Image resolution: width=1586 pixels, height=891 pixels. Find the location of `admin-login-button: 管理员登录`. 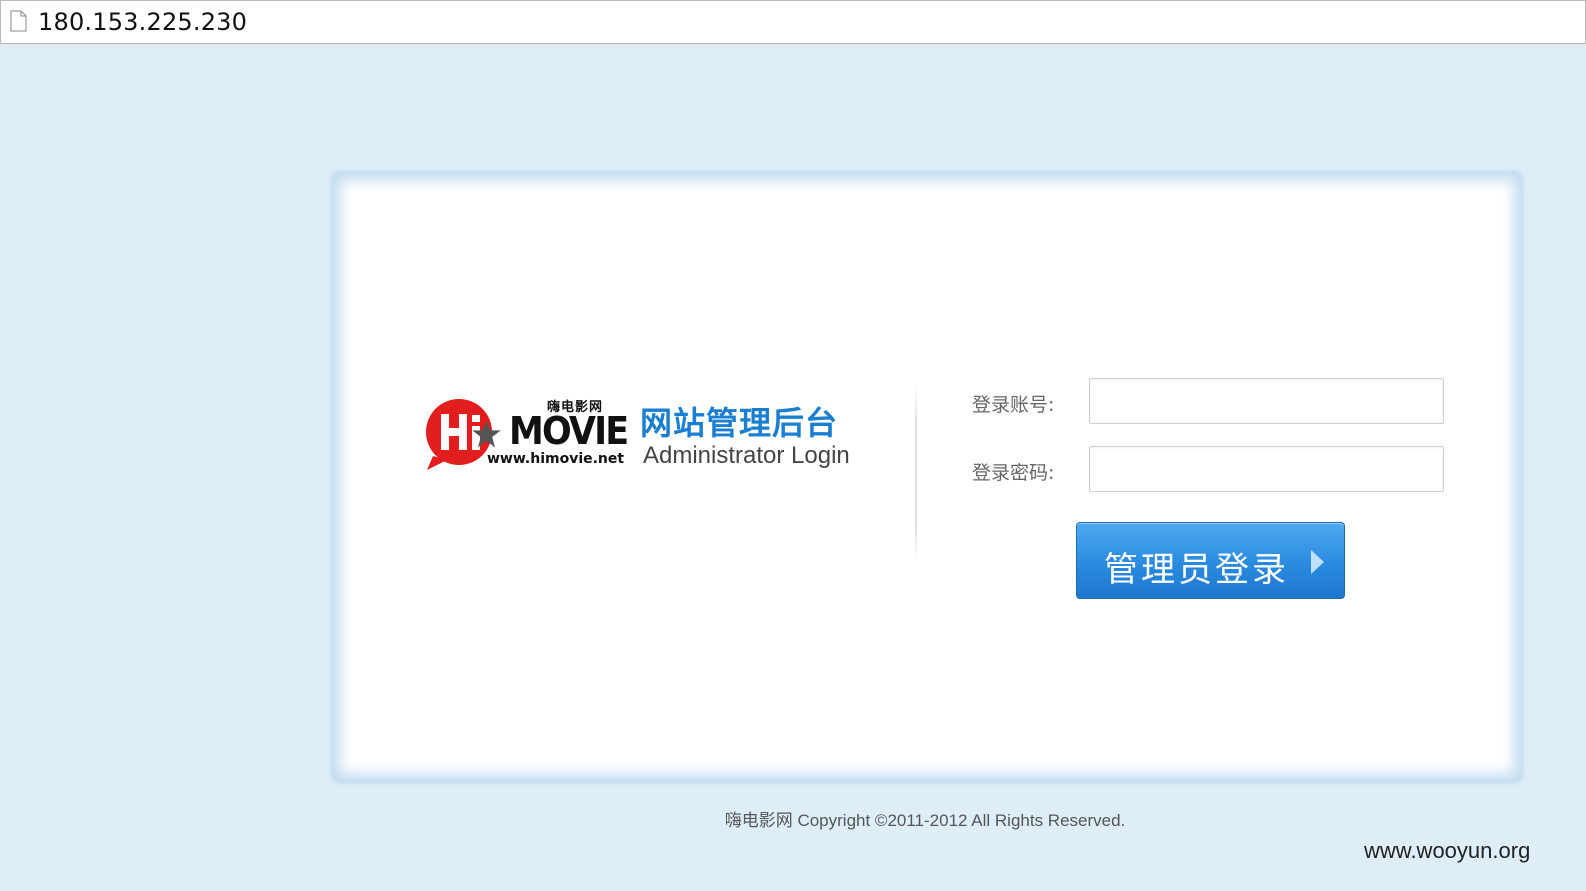

admin-login-button: 管理员登录 is located at coordinates (1210, 560).